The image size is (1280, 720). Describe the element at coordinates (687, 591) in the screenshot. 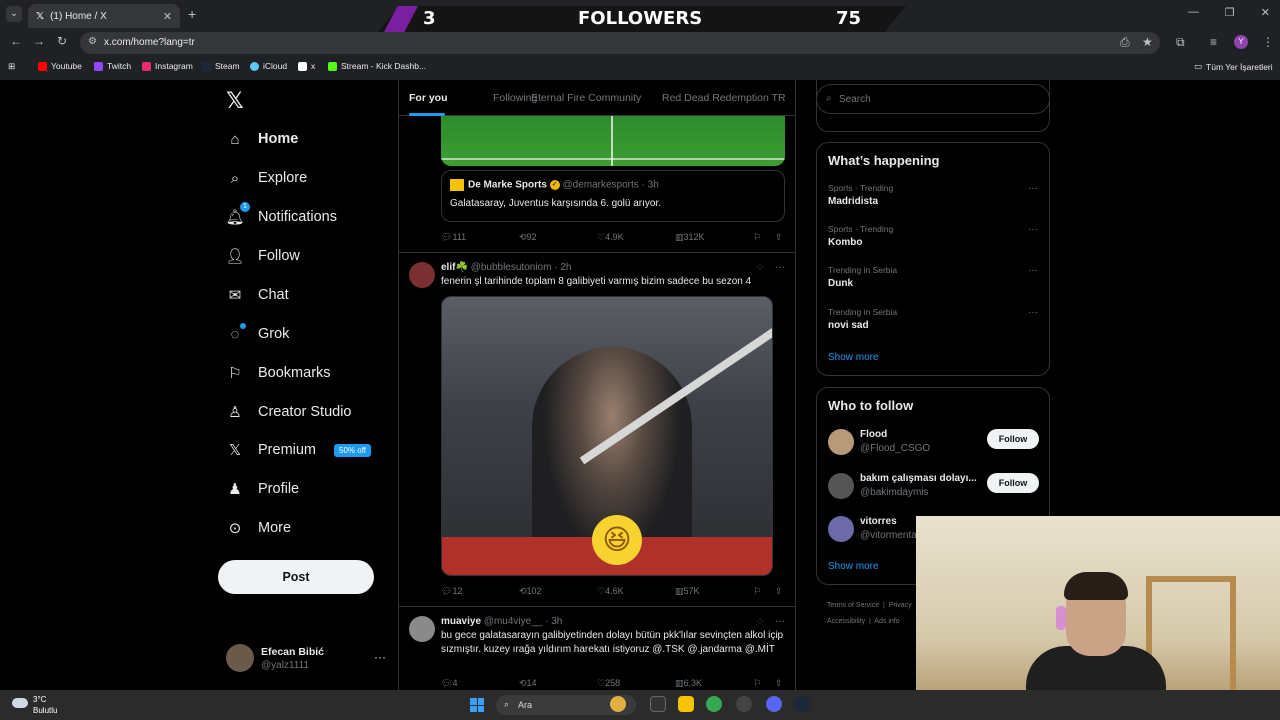

I see `views-button: ▥ 57K` at that location.